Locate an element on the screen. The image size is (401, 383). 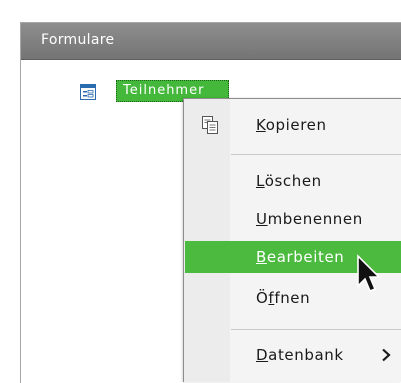
chevron-right-icon is located at coordinates (386, 355).